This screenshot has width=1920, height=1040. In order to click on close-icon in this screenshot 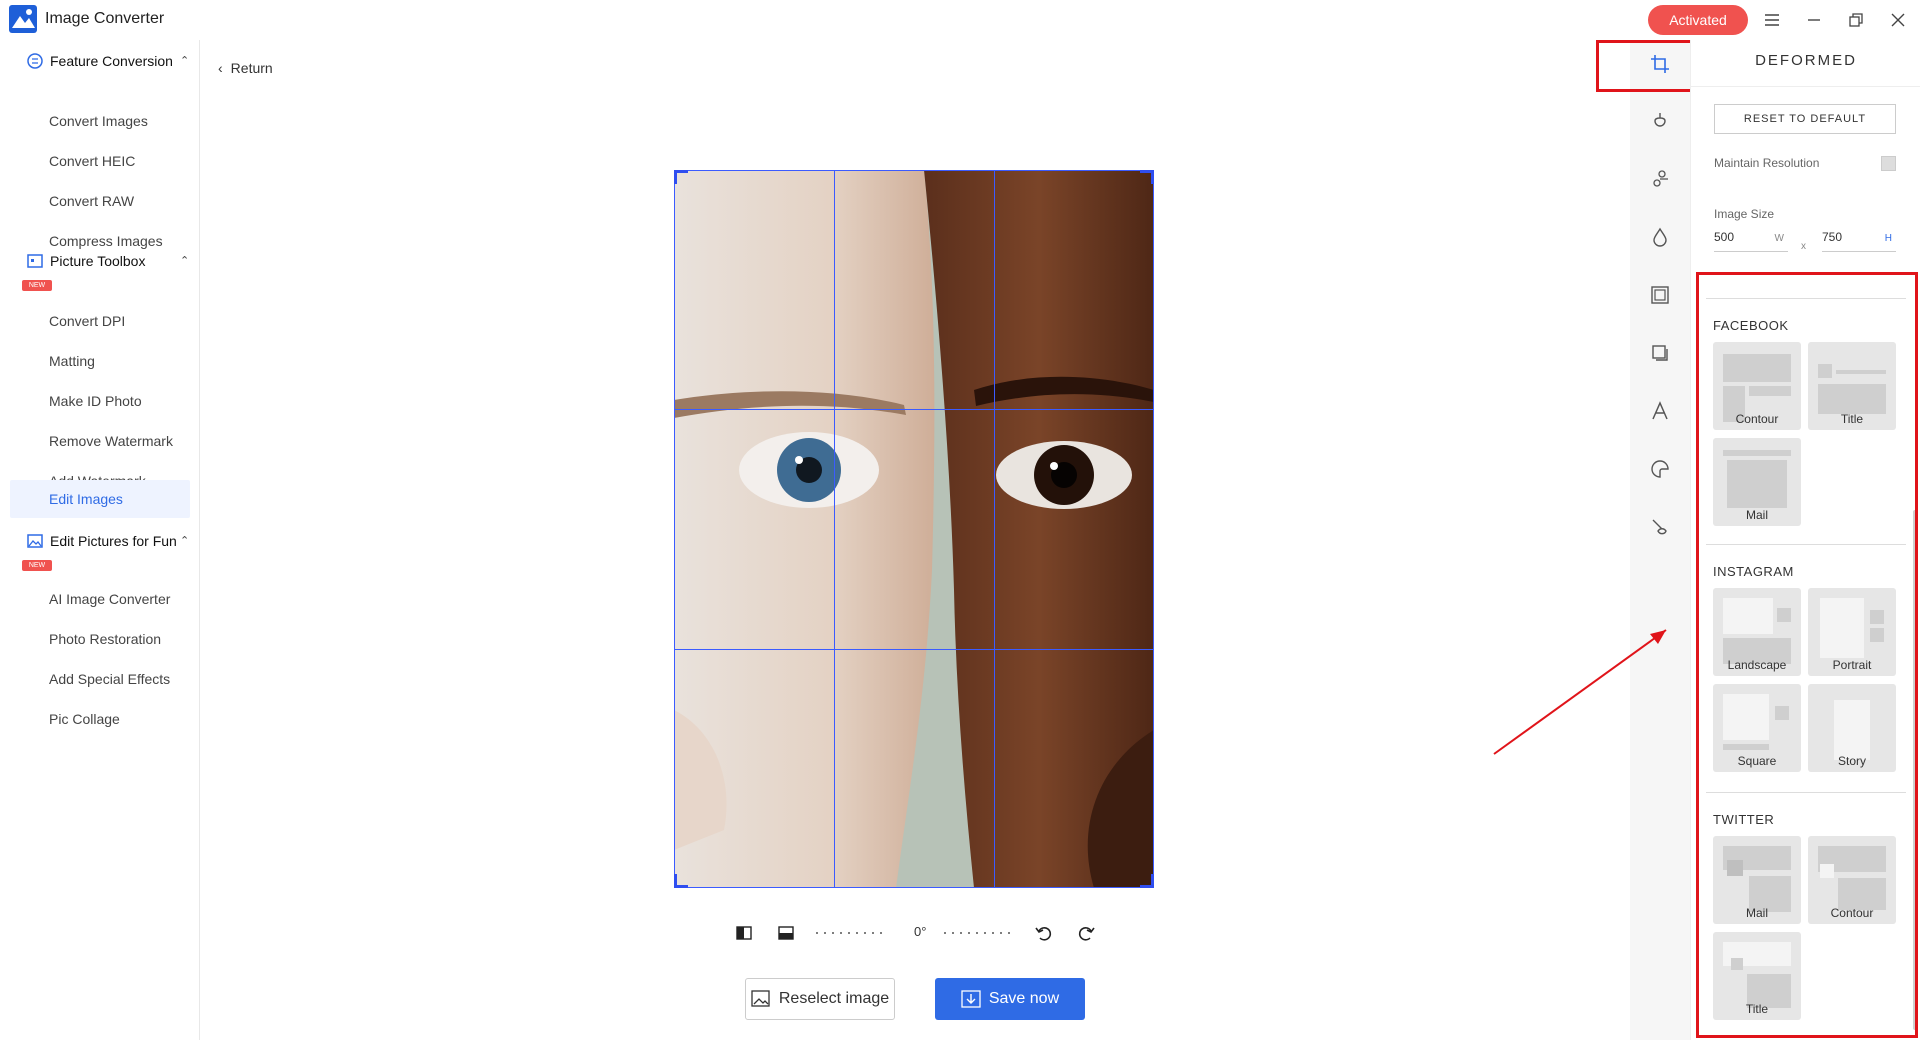, I will do `click(1898, 20)`.